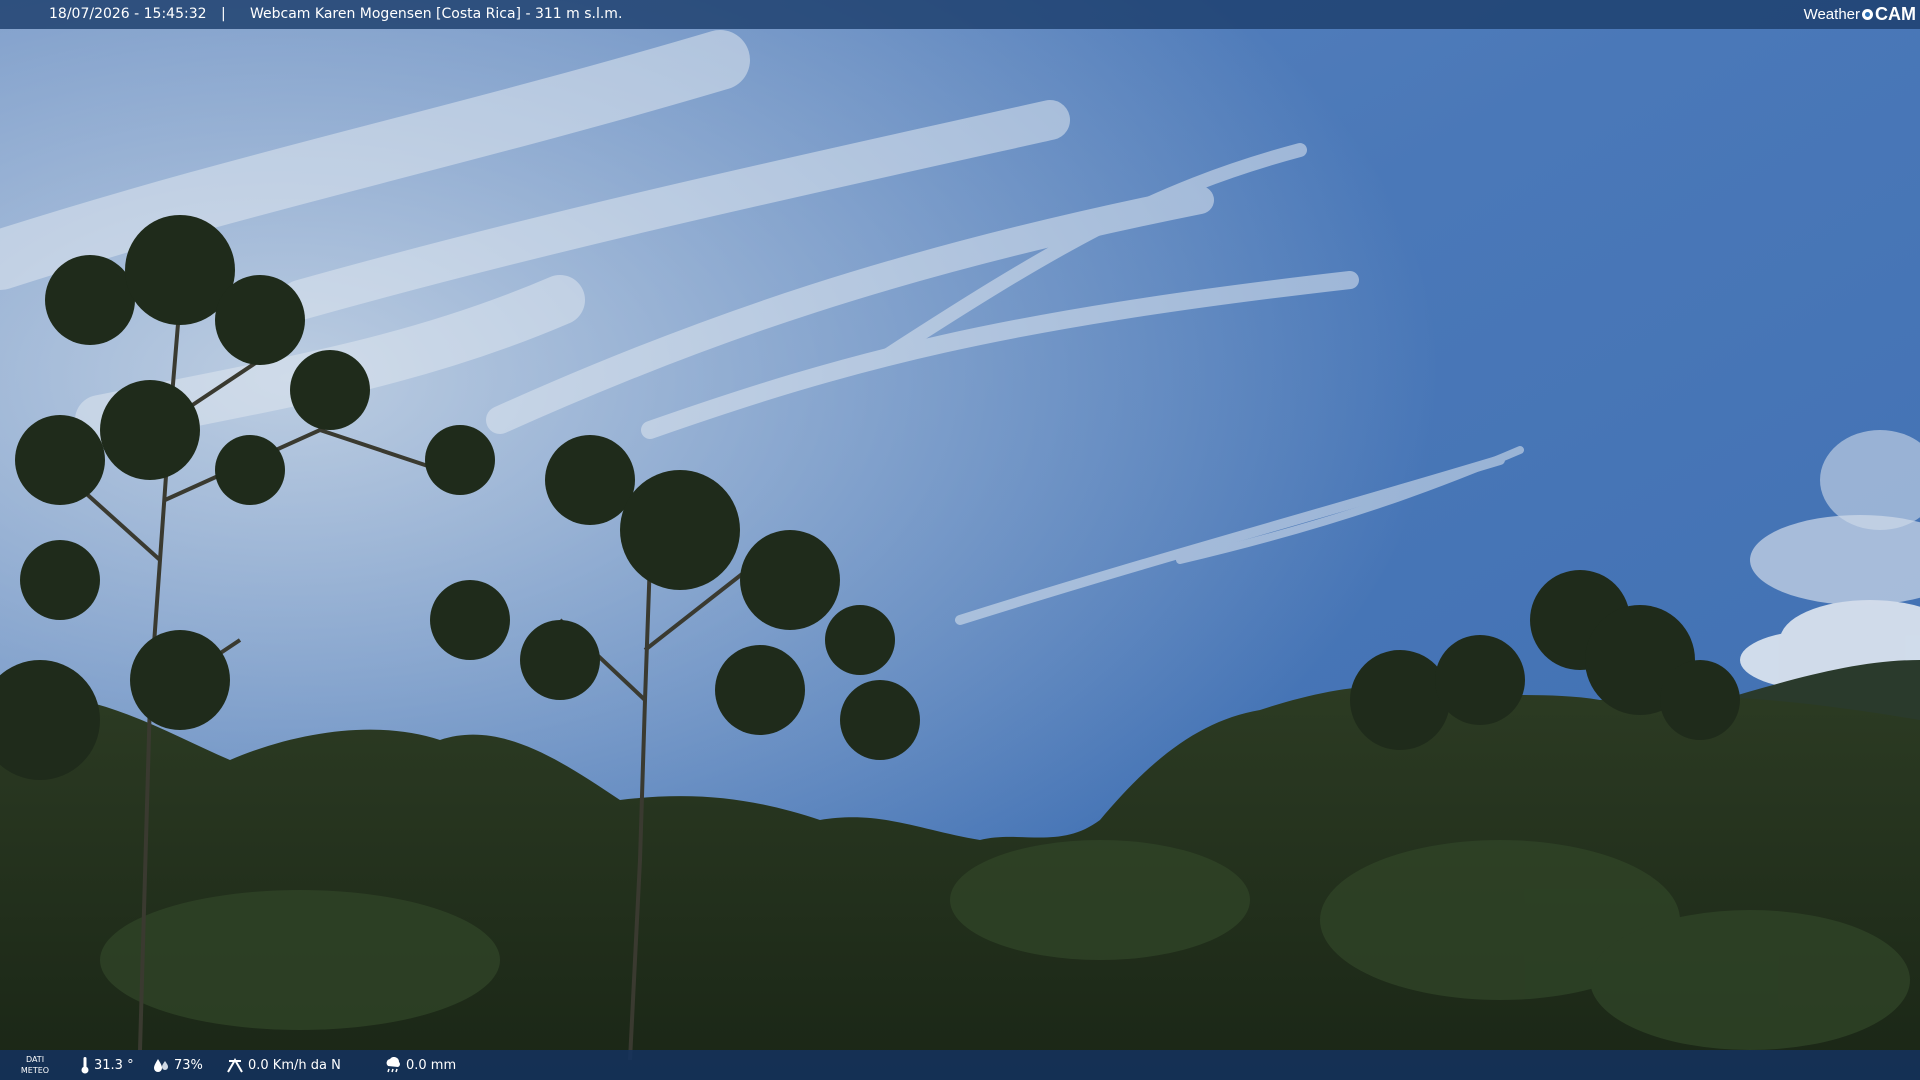 The width and height of the screenshot is (1920, 1080). Describe the element at coordinates (294, 1065) in the screenshot. I see `wind-value: 0.0 Km/h da N` at that location.